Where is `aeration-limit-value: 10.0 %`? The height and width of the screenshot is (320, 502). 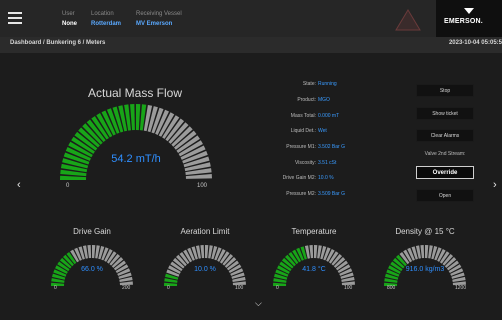 aeration-limit-value: 10.0 % is located at coordinates (205, 269).